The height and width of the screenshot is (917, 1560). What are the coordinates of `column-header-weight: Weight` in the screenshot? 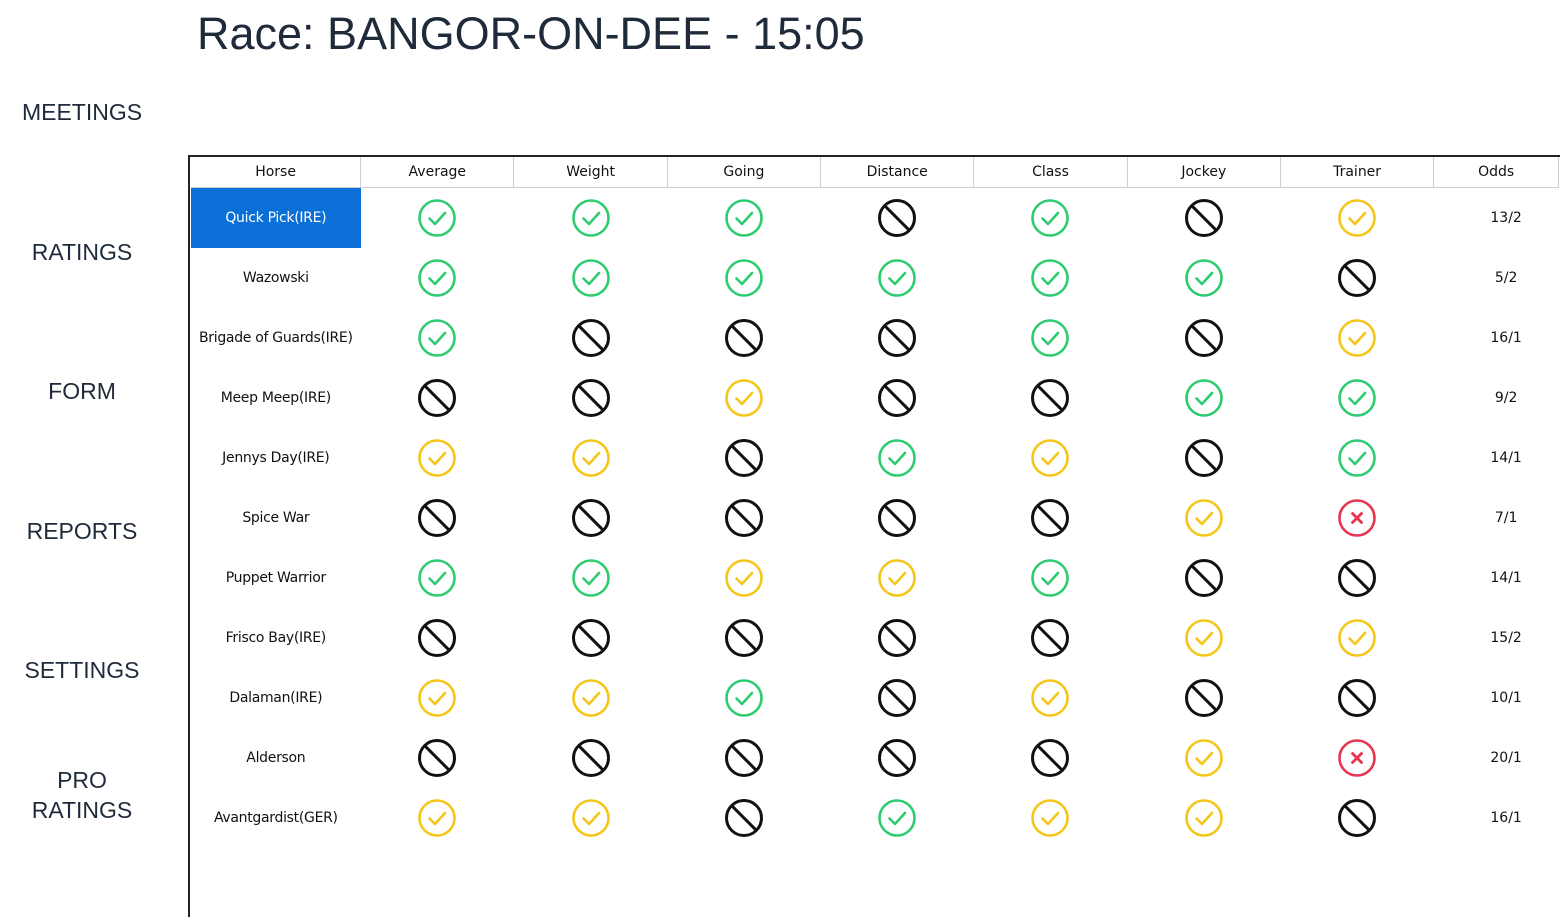 It's located at (590, 172).